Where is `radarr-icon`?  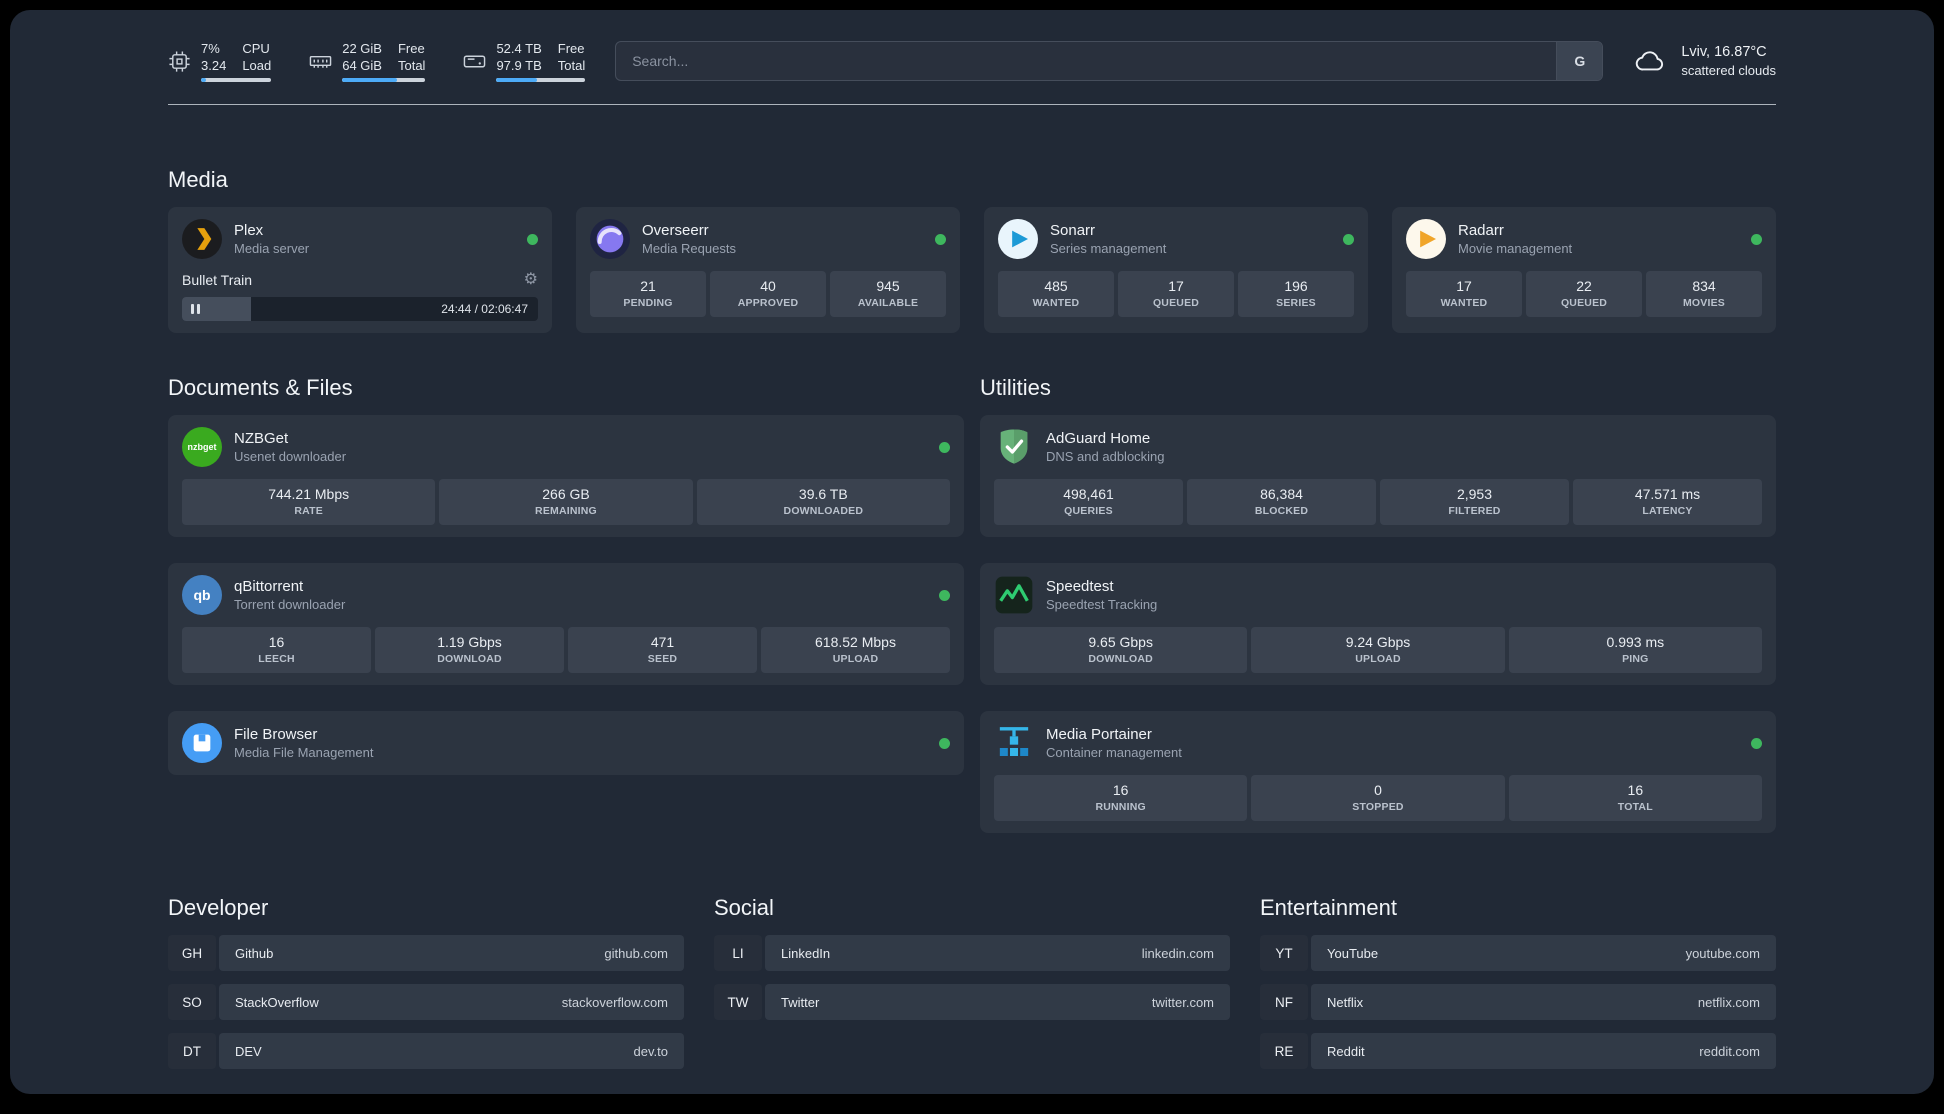
radarr-icon is located at coordinates (1426, 239).